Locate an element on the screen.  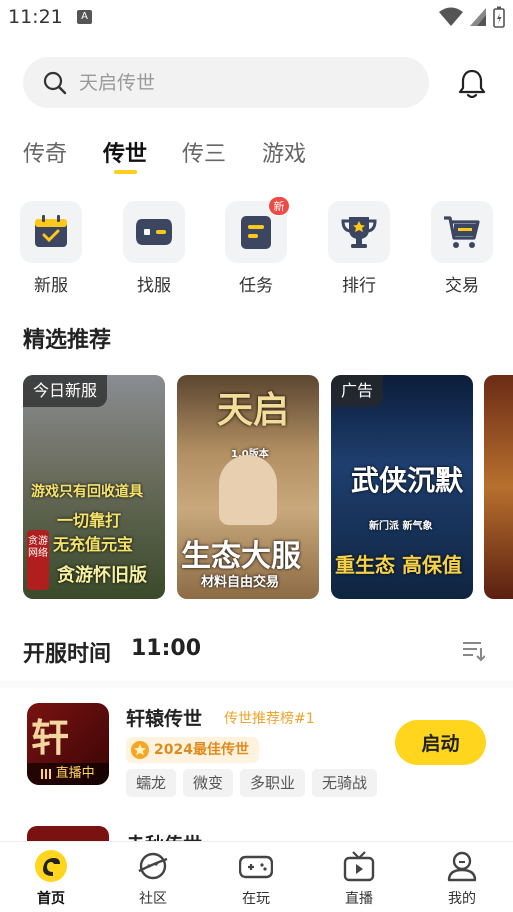
nav-label: 我的 is located at coordinates (462, 899).